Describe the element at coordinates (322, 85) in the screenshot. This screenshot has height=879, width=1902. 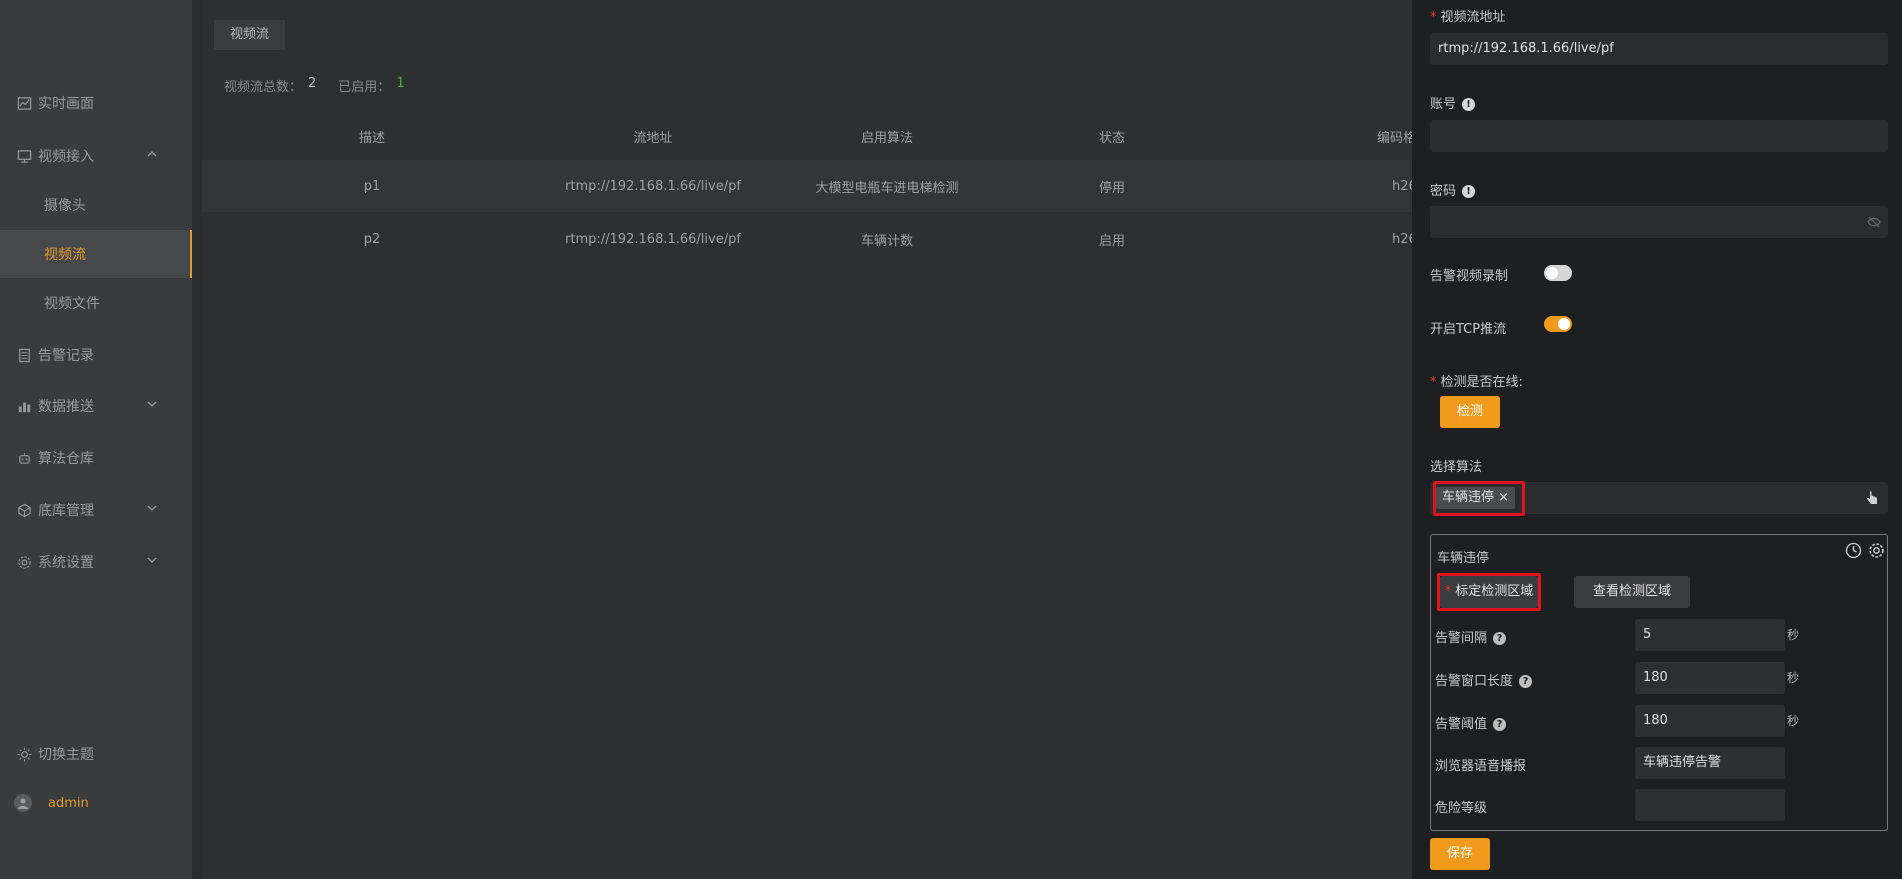
I see `stream-stats: 视频流总数： 2 已启用： 1` at that location.